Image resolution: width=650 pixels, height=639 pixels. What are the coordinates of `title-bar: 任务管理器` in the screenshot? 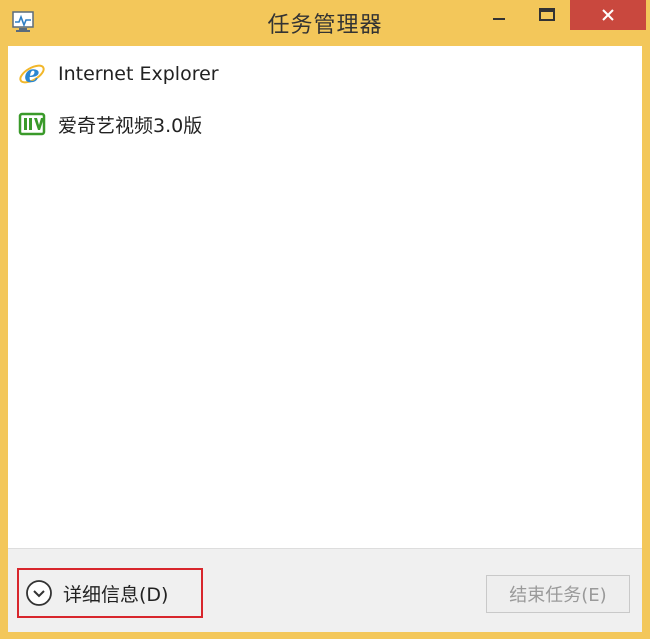 It's located at (325, 23).